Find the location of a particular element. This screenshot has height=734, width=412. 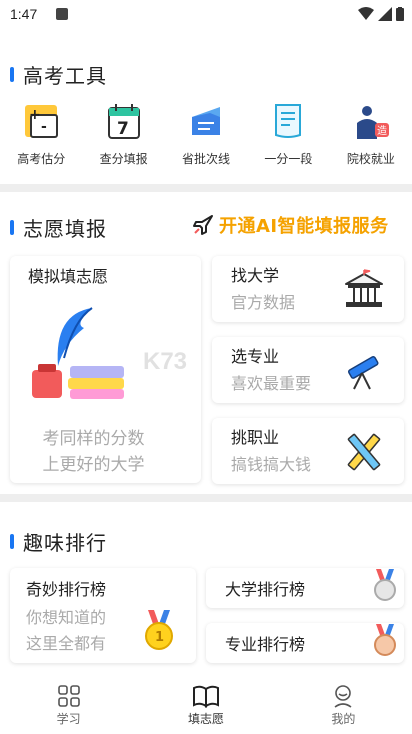

ranking-section-title: 趣味排行 is located at coordinates (58, 541).